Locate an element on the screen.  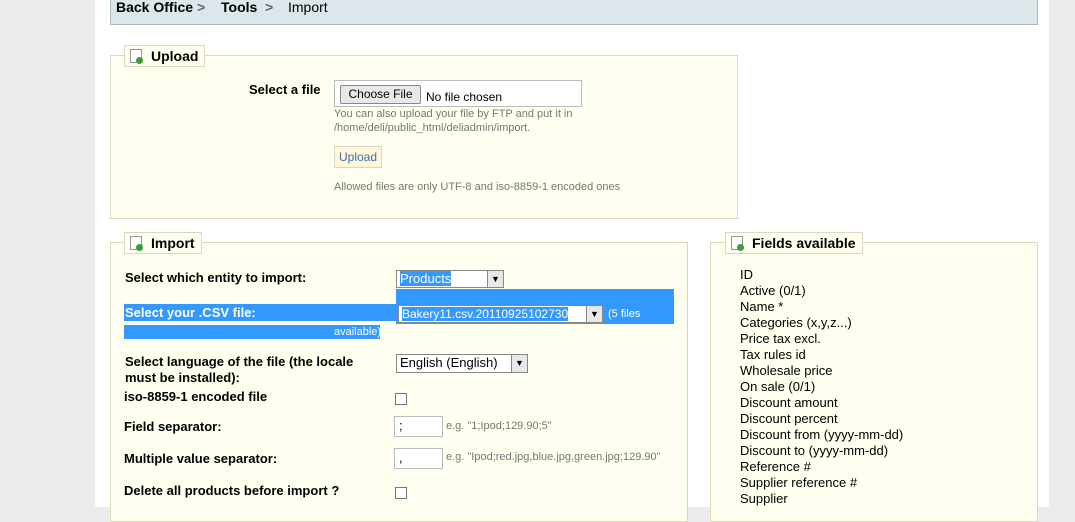
delete-products-checkbox is located at coordinates (401, 493).